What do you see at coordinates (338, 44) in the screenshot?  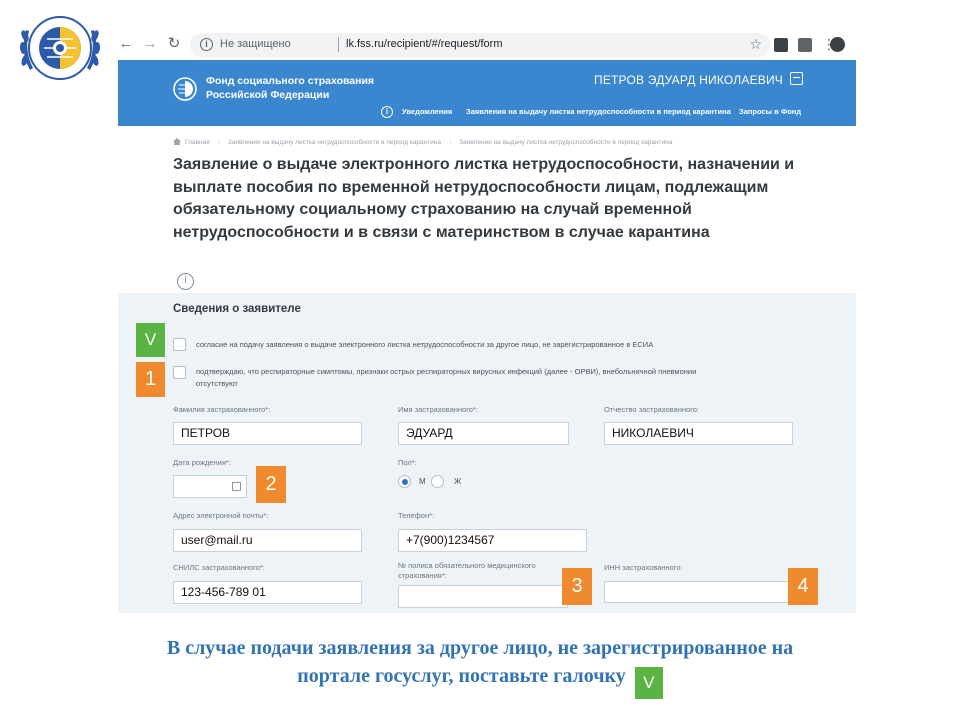 I see `url-divider` at bounding box center [338, 44].